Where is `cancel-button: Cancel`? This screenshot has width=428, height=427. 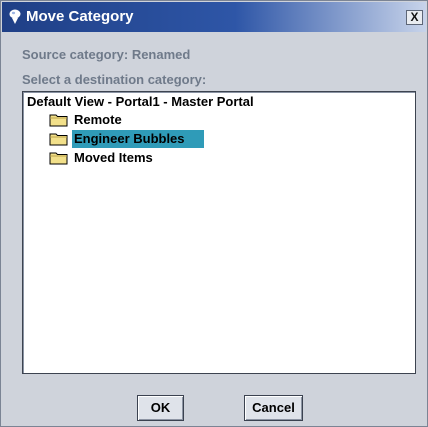
cancel-button: Cancel is located at coordinates (273, 408).